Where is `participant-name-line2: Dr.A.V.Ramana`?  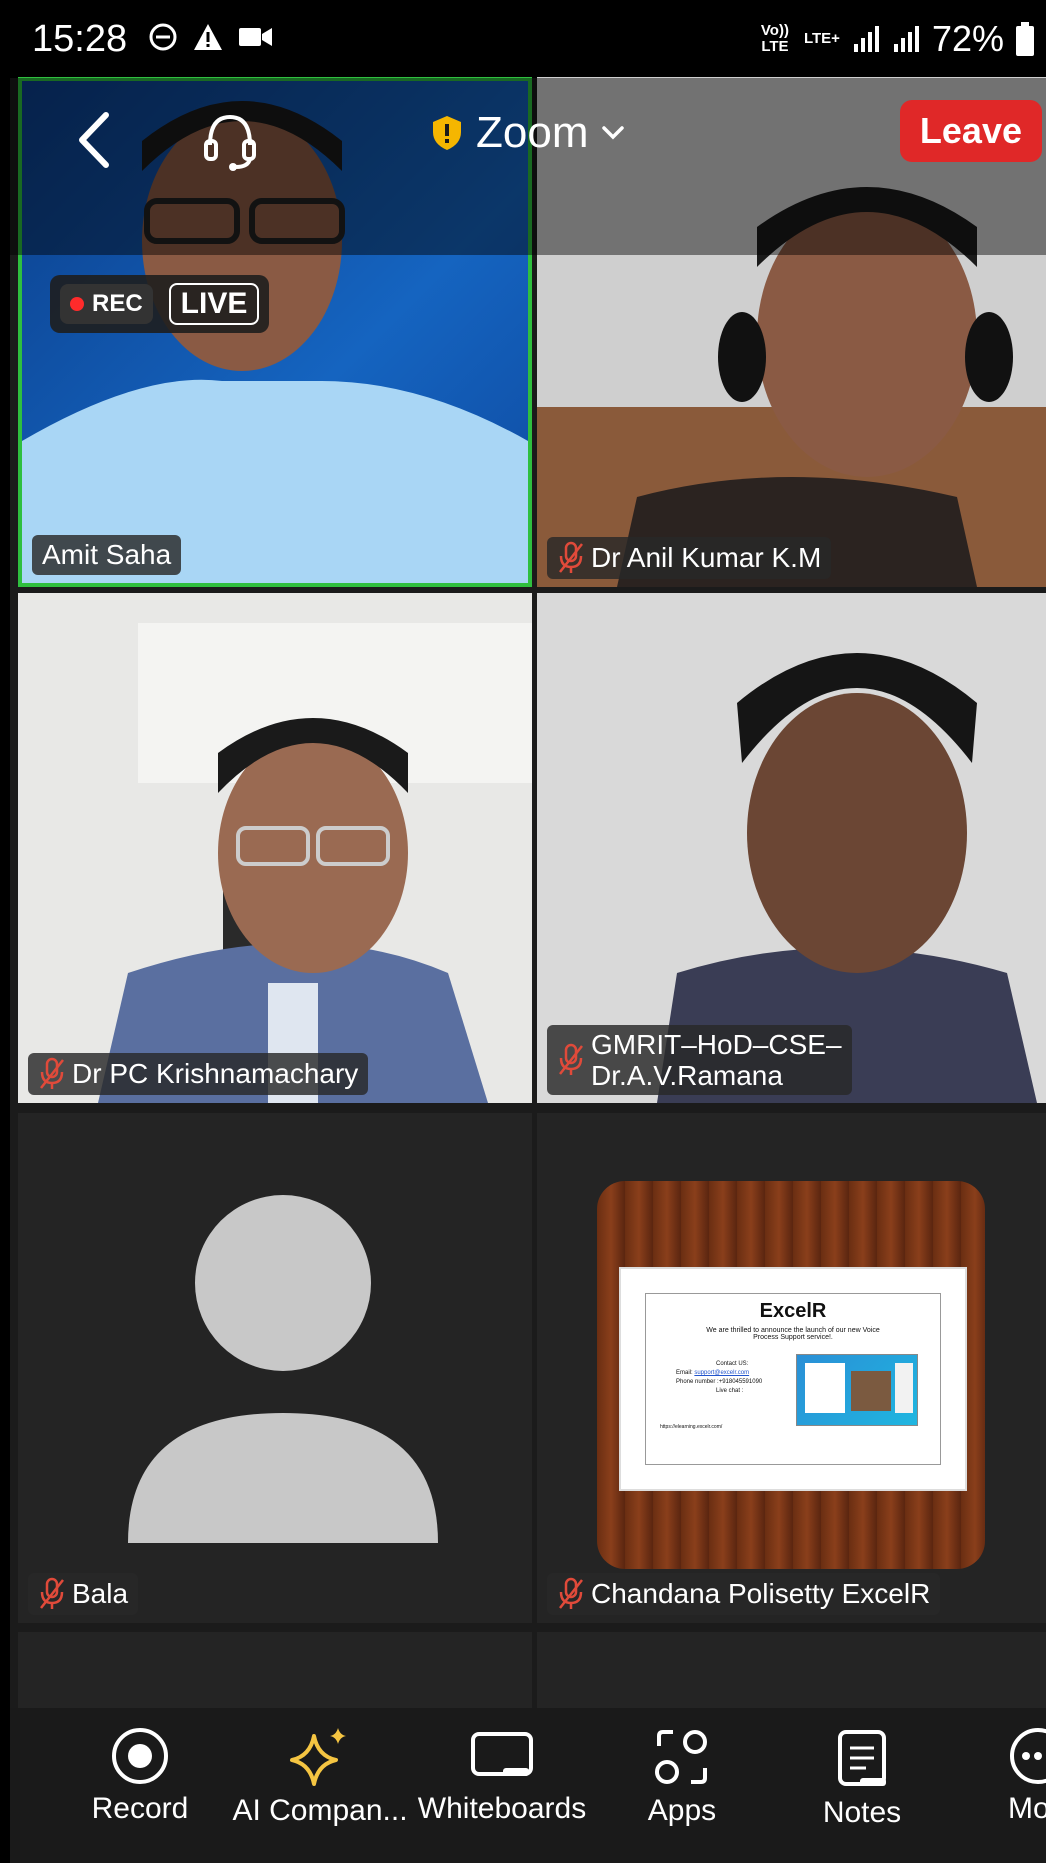
participant-name-line2: Dr.A.V.Ramana is located at coordinates (687, 1075).